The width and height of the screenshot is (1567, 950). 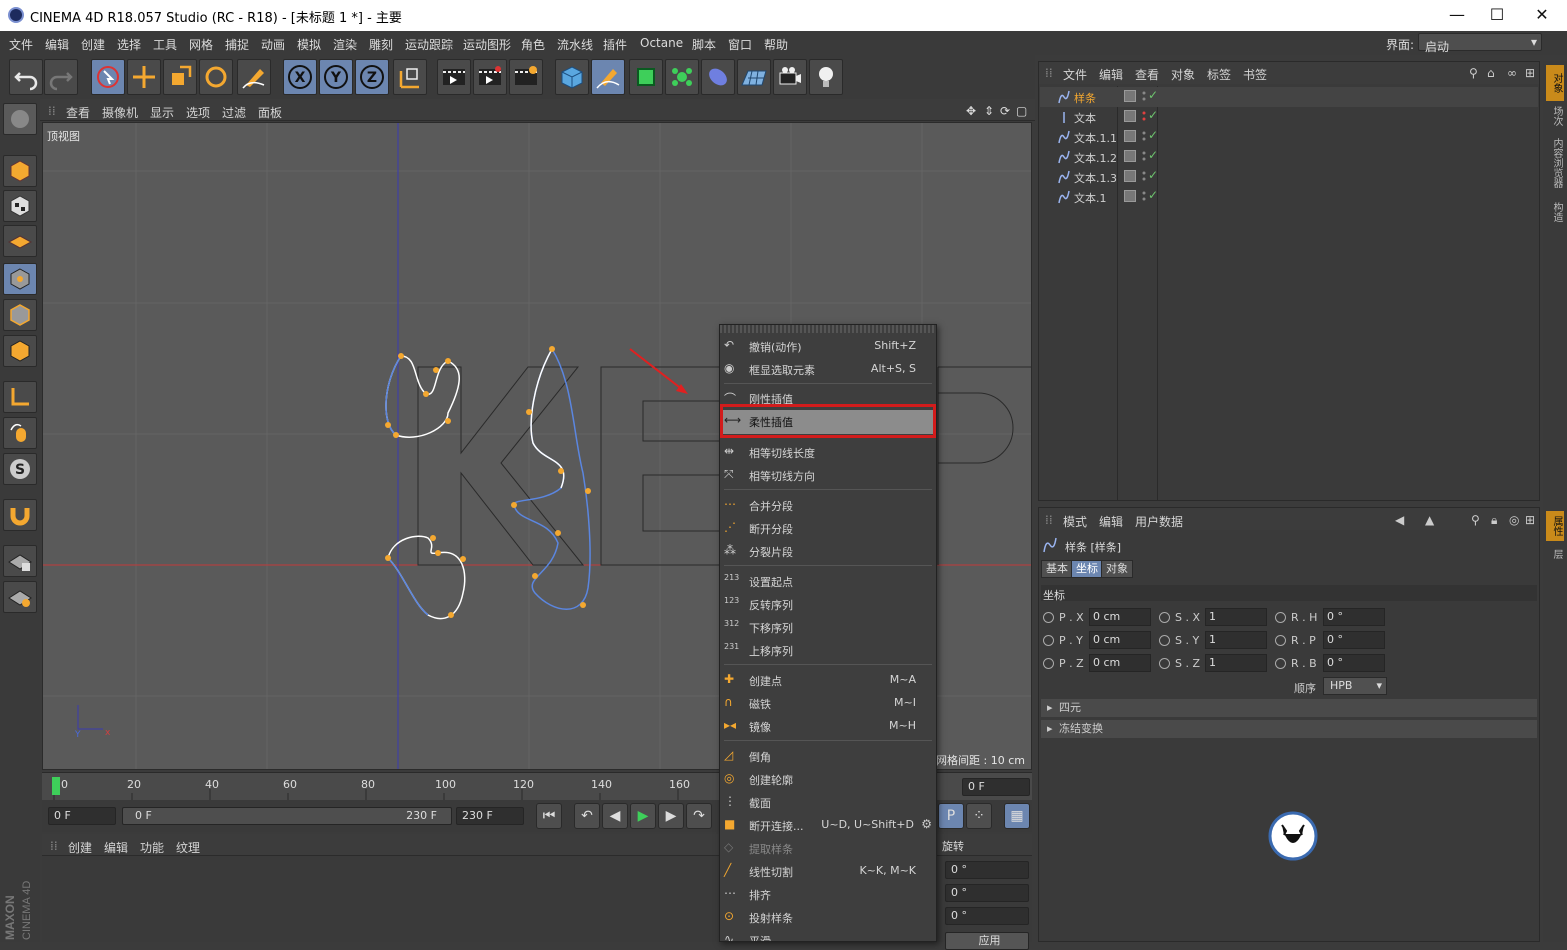 I want to click on start-frame-field: 0 F, so click(x=82, y=816).